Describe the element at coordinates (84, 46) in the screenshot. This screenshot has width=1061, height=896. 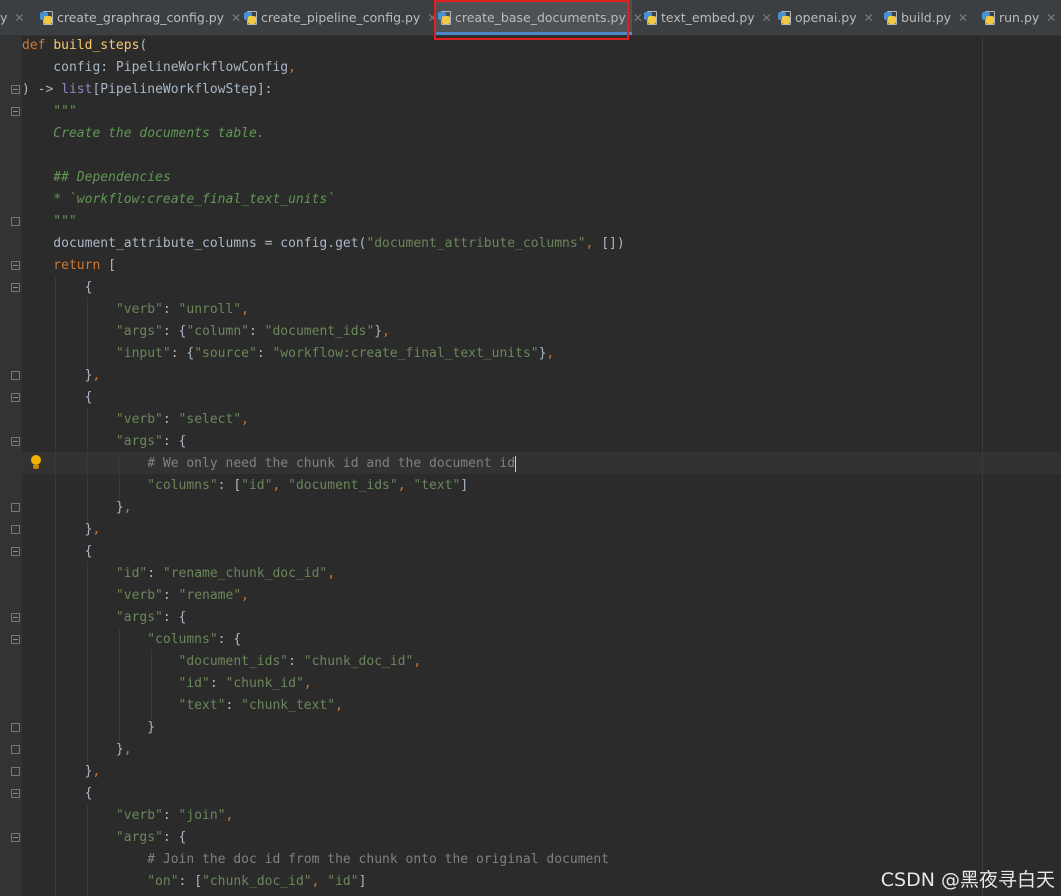
I see `code-line: def build_steps(` at that location.